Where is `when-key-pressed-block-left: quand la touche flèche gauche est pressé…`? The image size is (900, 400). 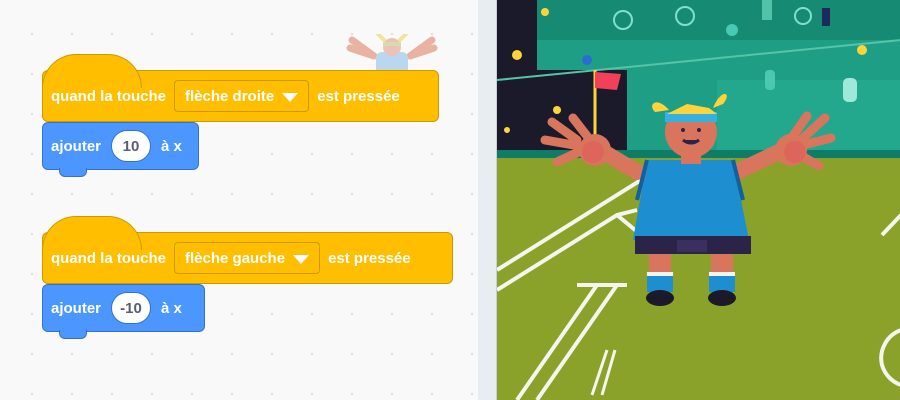 when-key-pressed-block-left: quand la touche flèche gauche est pressé… is located at coordinates (247, 250).